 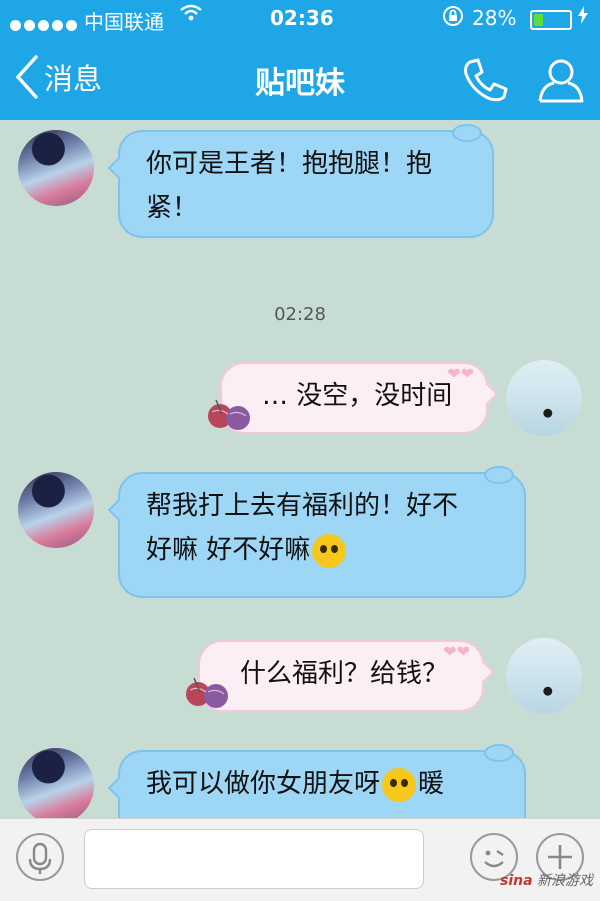 What do you see at coordinates (329, 550) in the screenshot?
I see `sad-emoji-icon` at bounding box center [329, 550].